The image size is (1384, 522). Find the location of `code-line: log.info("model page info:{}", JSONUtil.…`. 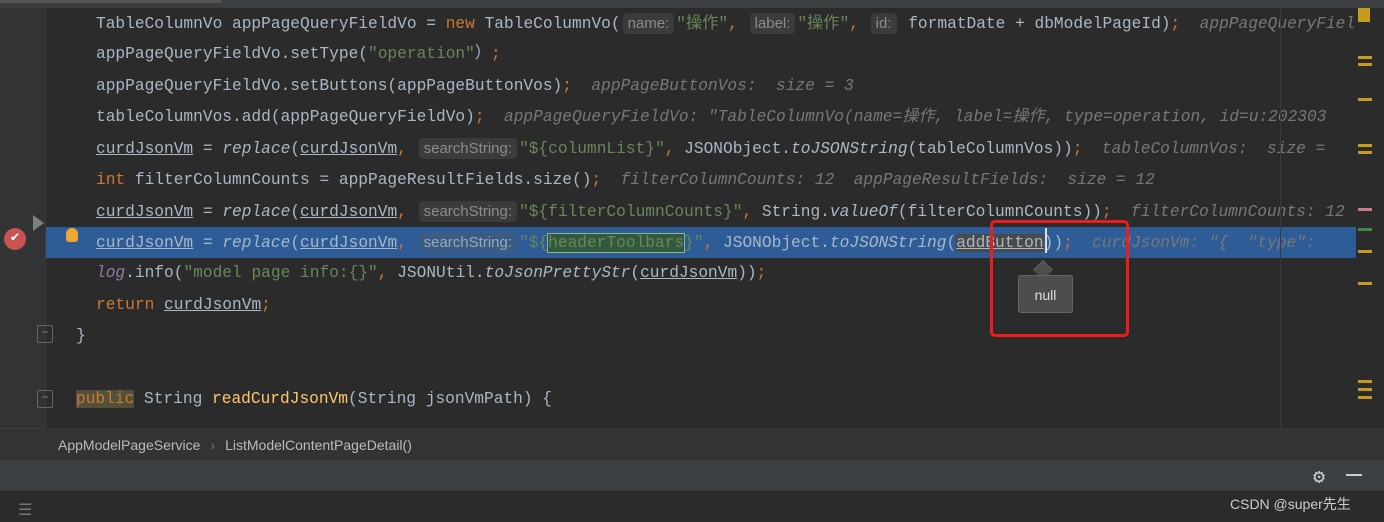

code-line: log.info("model page info:{}", JSONUtil.… is located at coordinates (701, 273).